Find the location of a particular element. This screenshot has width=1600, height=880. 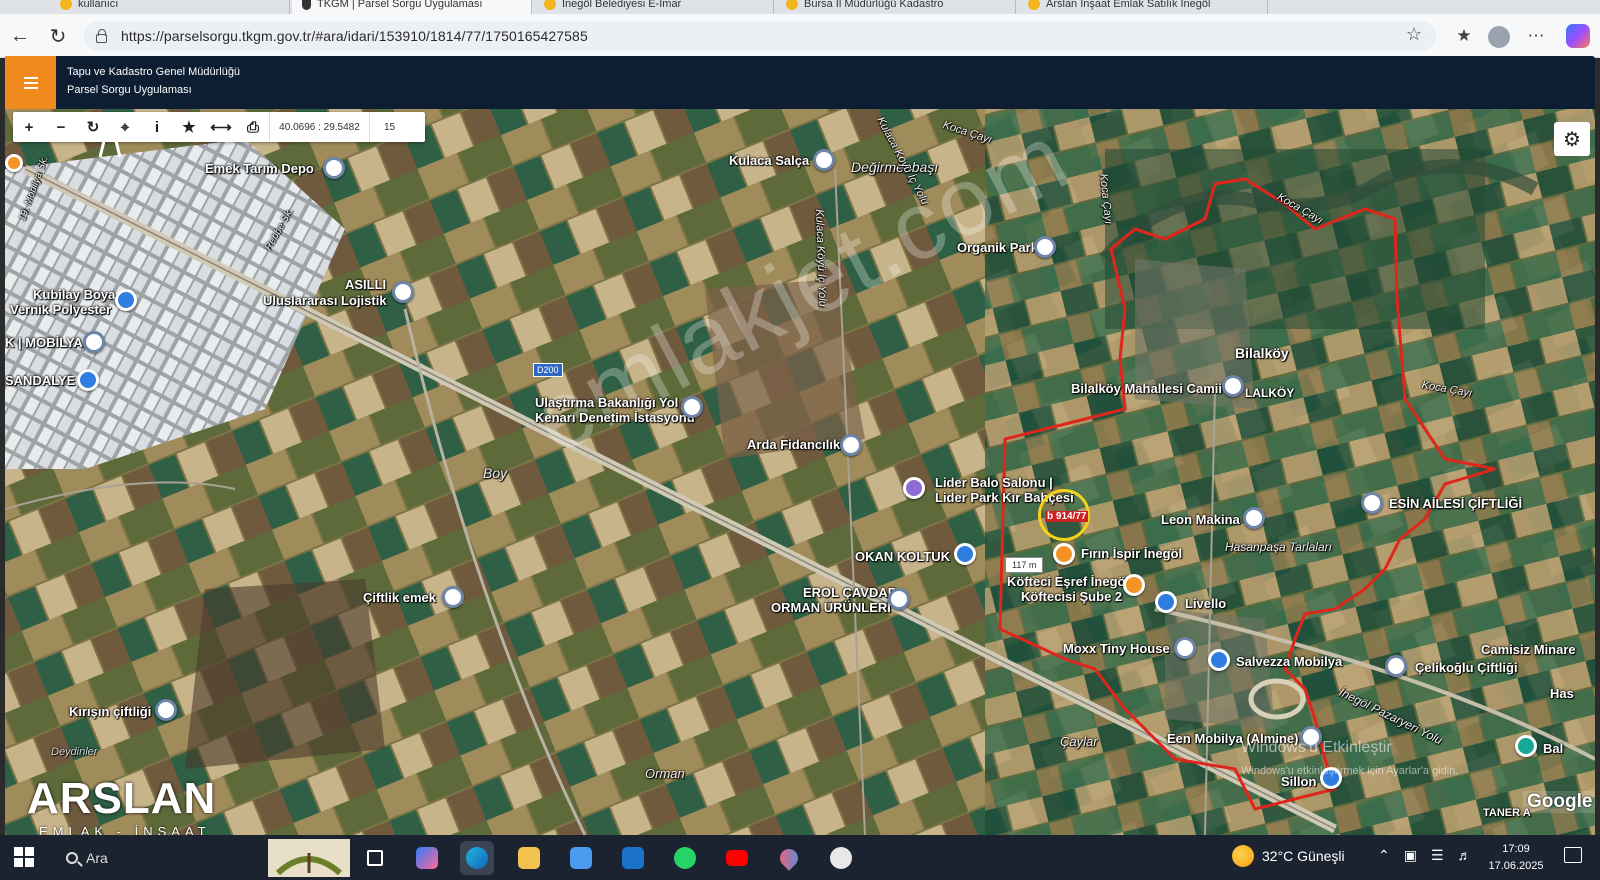

settings-gear-icon: ⚙ is located at coordinates (1572, 139).